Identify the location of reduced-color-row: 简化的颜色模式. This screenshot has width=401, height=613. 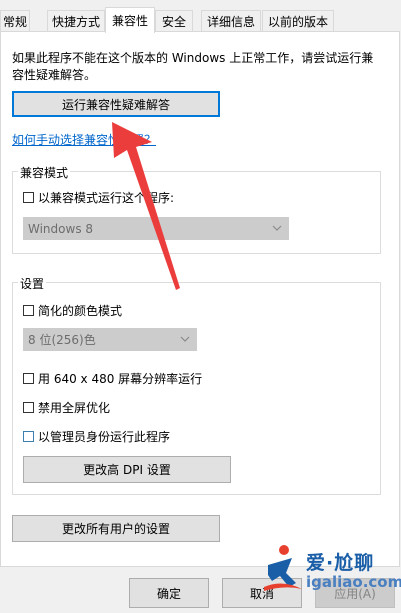
(72, 310).